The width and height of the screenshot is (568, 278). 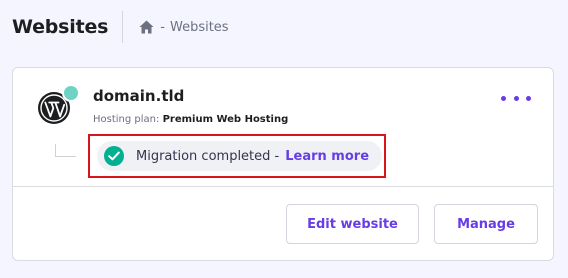 I want to click on hosting-plan-label: Hosting plan:, so click(x=126, y=119).